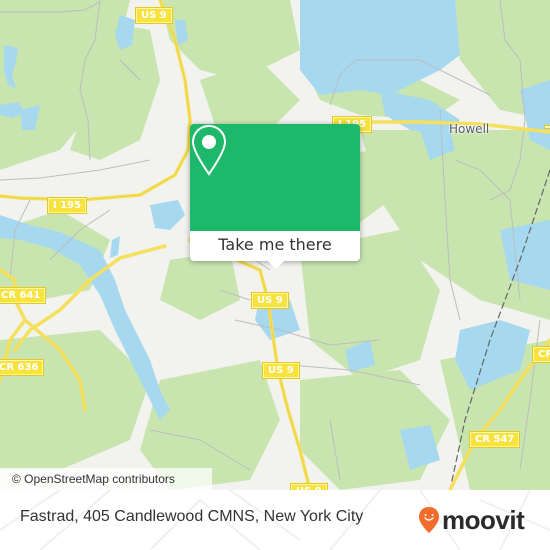 The height and width of the screenshot is (550, 550). Describe the element at coordinates (483, 519) in the screenshot. I see `moovit-wordmark: moovit` at that location.